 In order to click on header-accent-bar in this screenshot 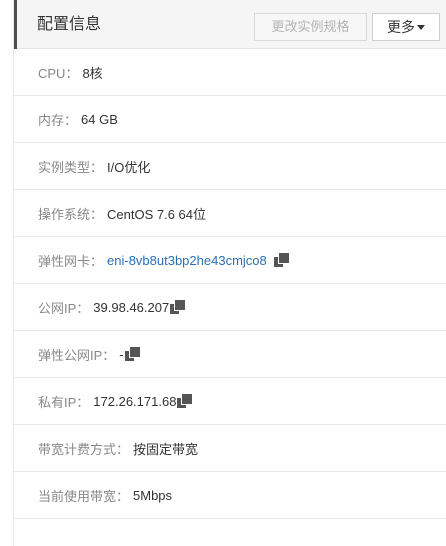, I will do `click(15, 24)`.